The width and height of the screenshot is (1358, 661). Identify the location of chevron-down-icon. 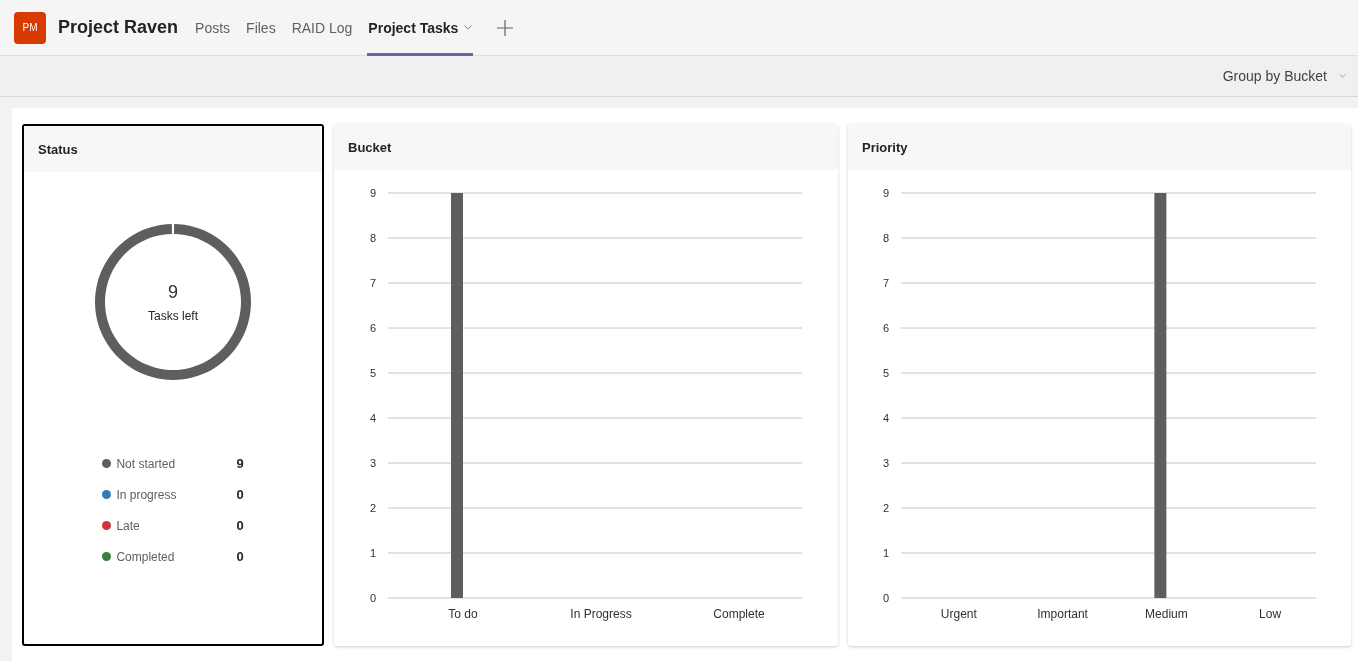
(1342, 76).